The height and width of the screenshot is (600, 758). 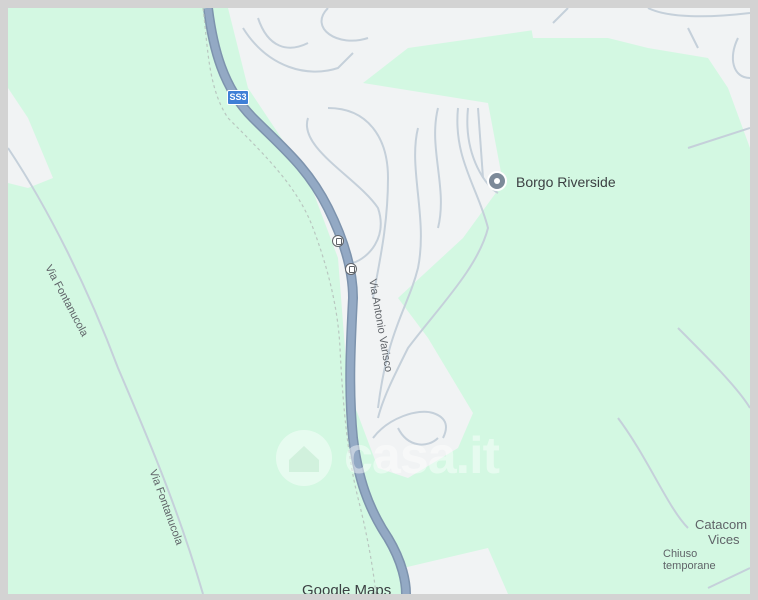 I want to click on poi-label-catacomb-line1: Catacom, so click(x=722, y=524).